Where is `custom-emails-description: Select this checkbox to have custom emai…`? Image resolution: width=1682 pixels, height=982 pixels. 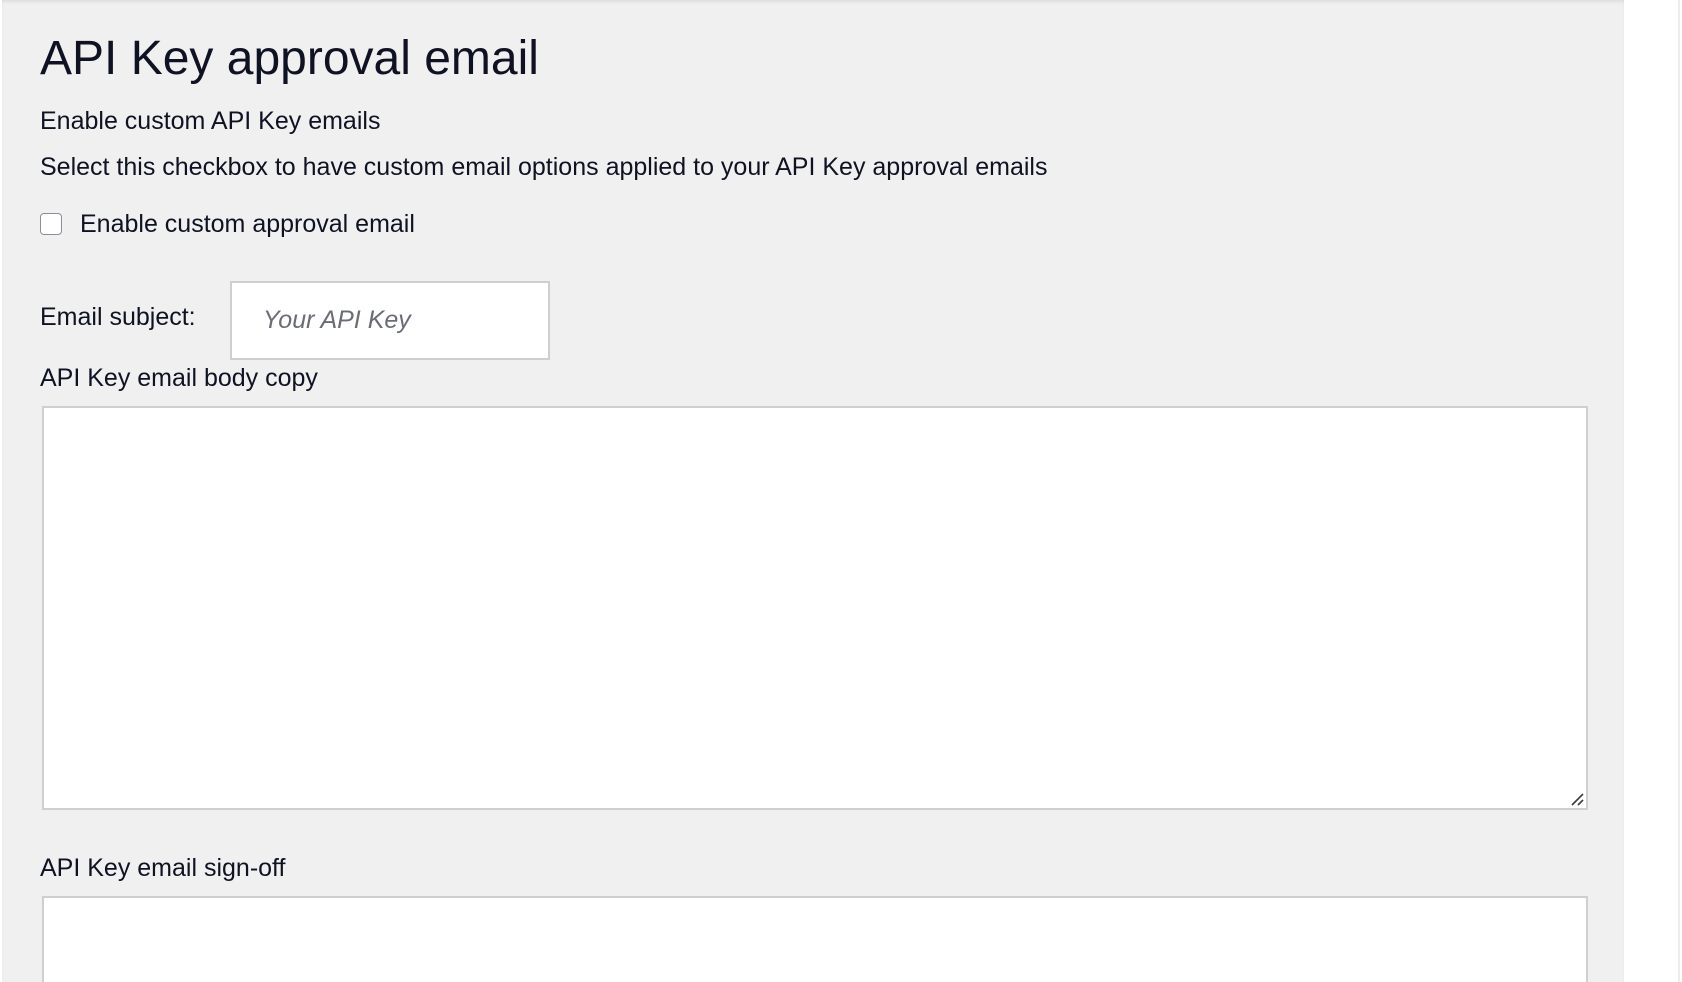 custom-emails-description: Select this checkbox to have custom emai… is located at coordinates (544, 167).